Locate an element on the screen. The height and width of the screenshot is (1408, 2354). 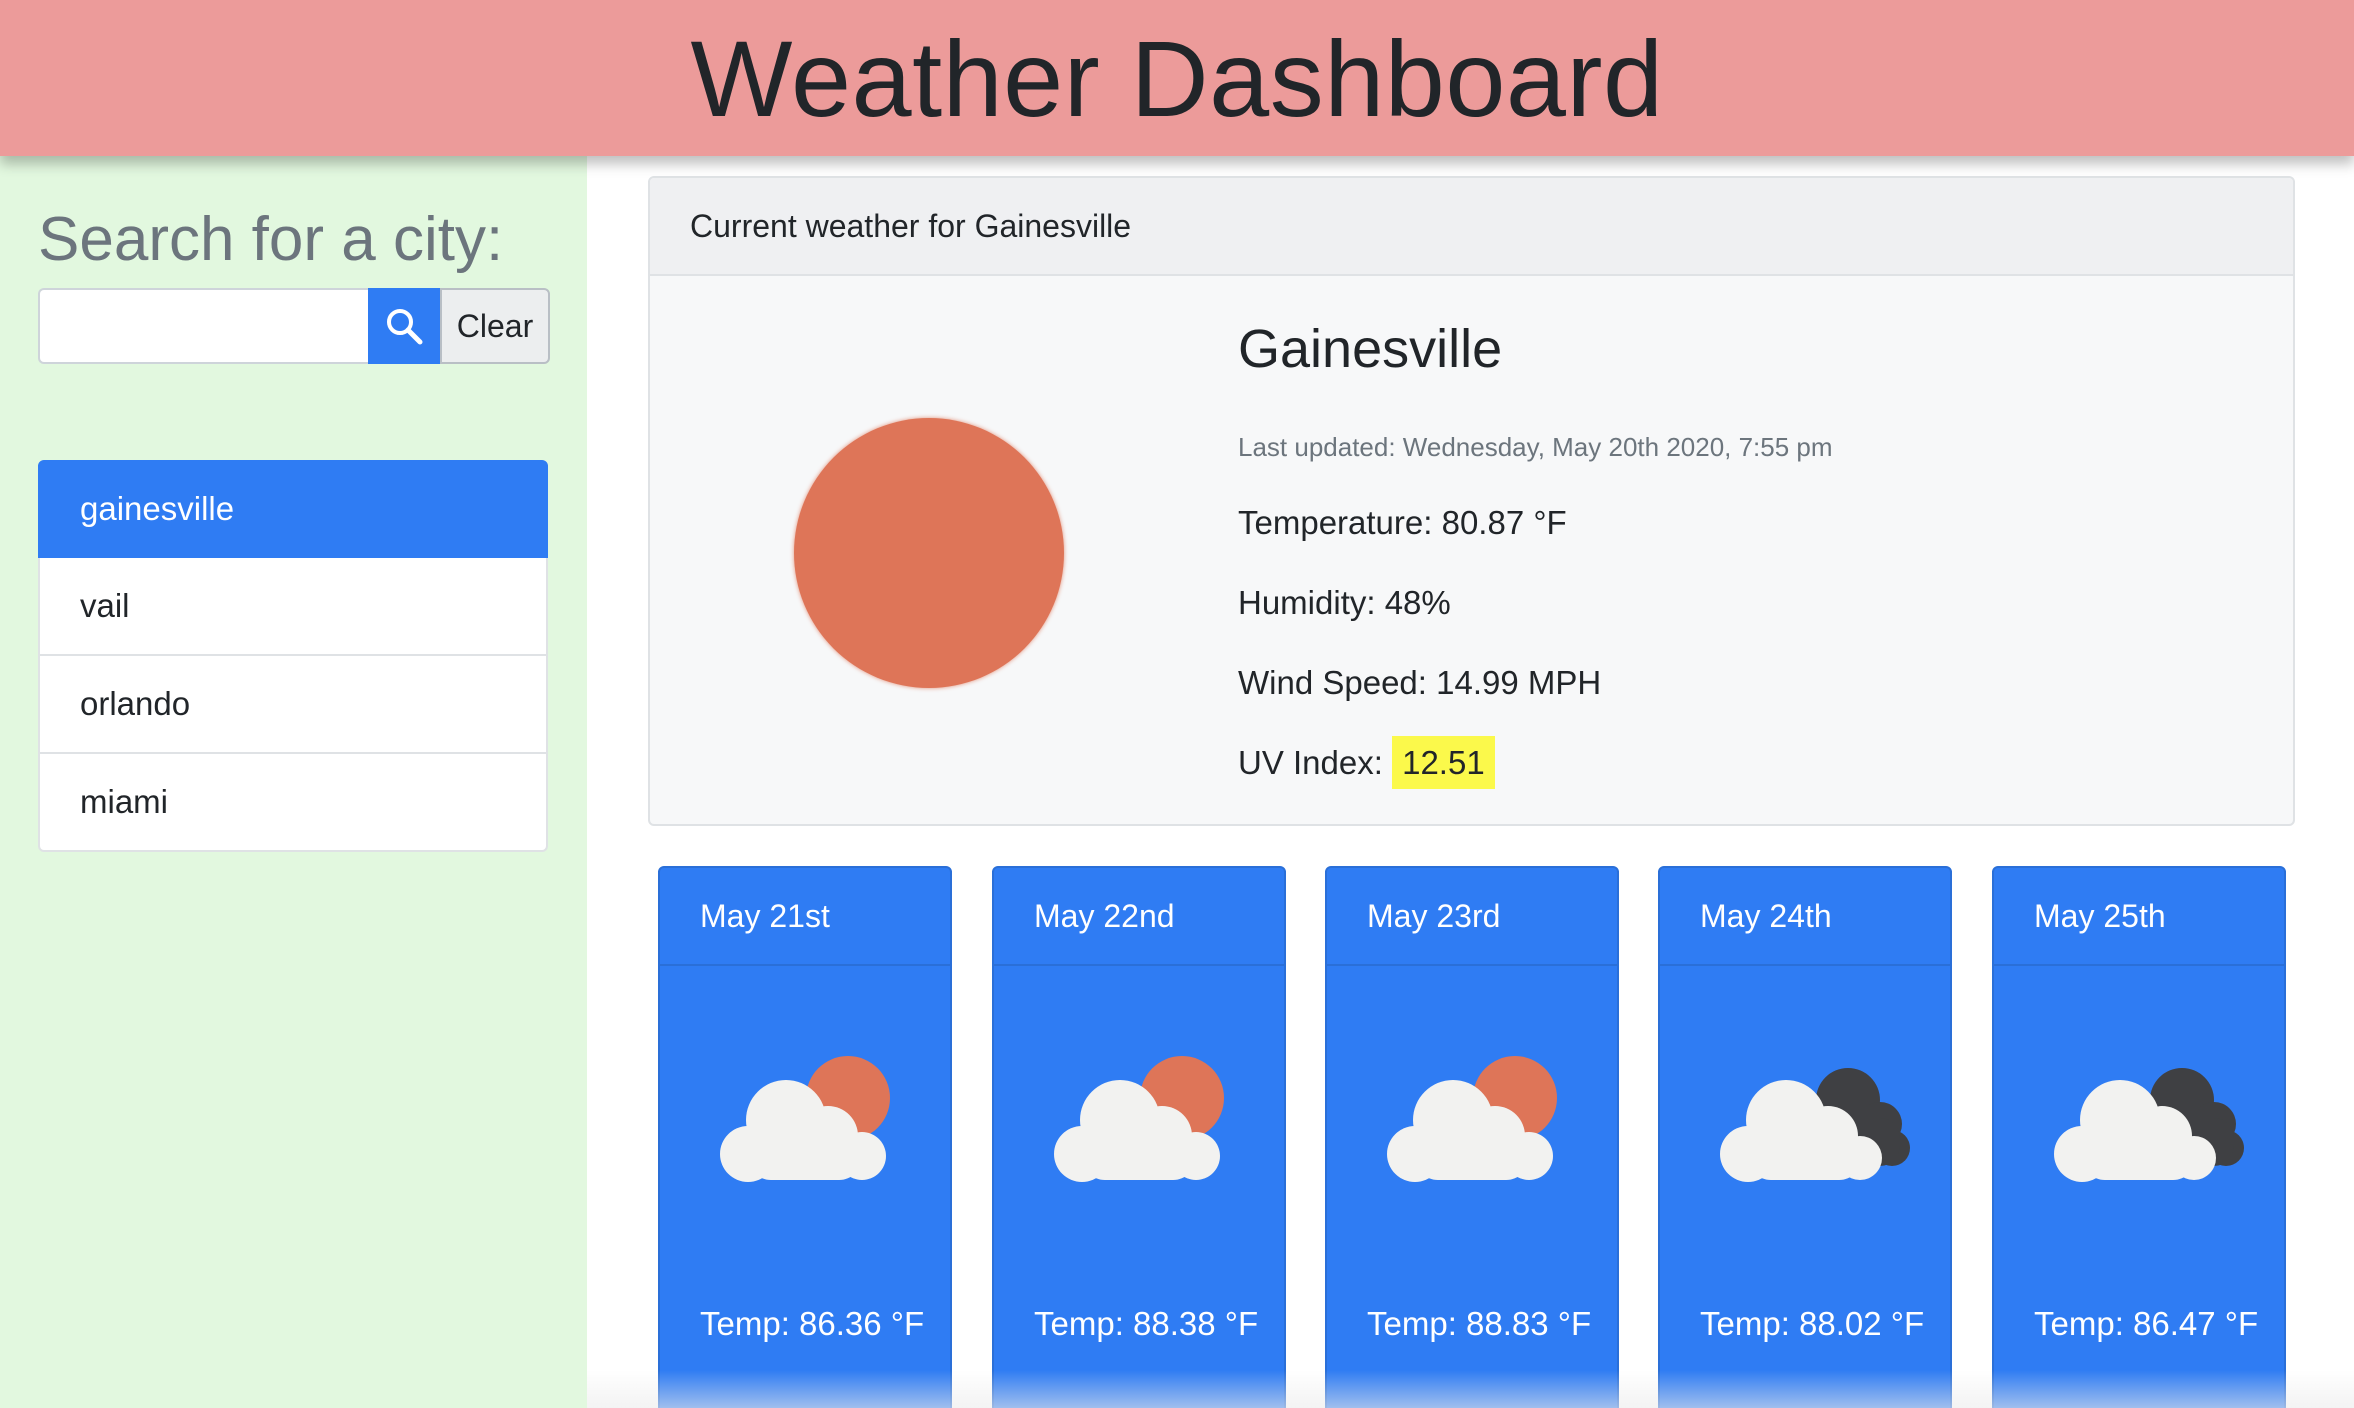
history-item-gainesville: gainesville is located at coordinates (293, 509).